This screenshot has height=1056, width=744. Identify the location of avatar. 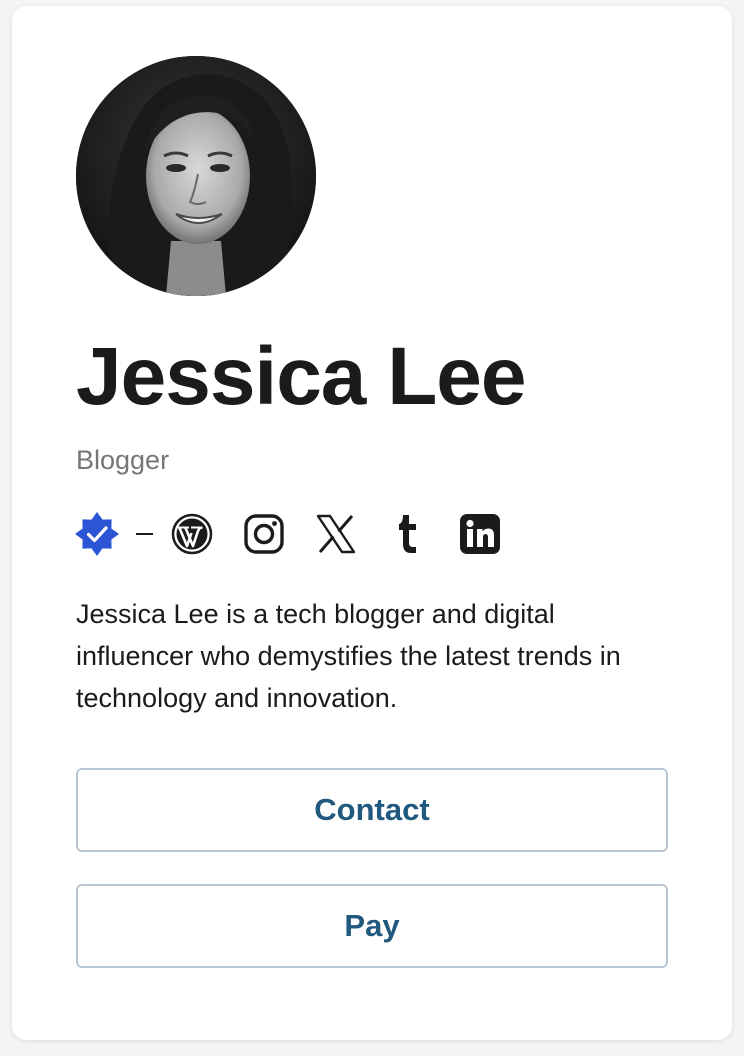
(196, 176).